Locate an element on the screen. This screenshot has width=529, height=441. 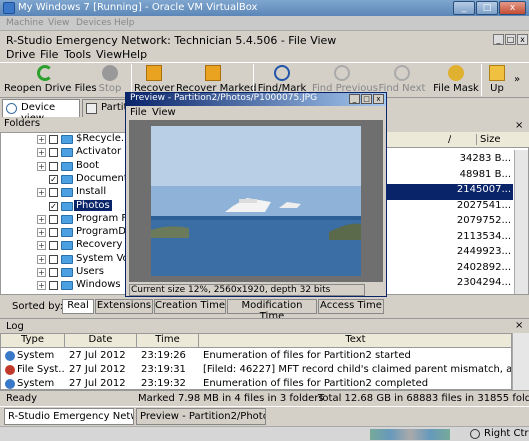
host-key-label: Right Ctrl is located at coordinates (506, 433).